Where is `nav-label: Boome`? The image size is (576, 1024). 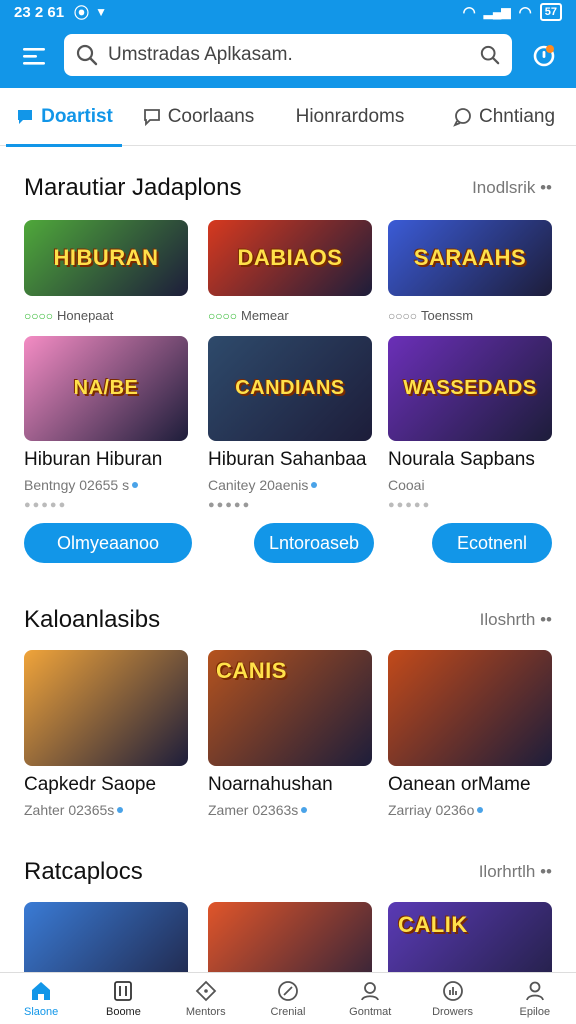 nav-label: Boome is located at coordinates (123, 1012).